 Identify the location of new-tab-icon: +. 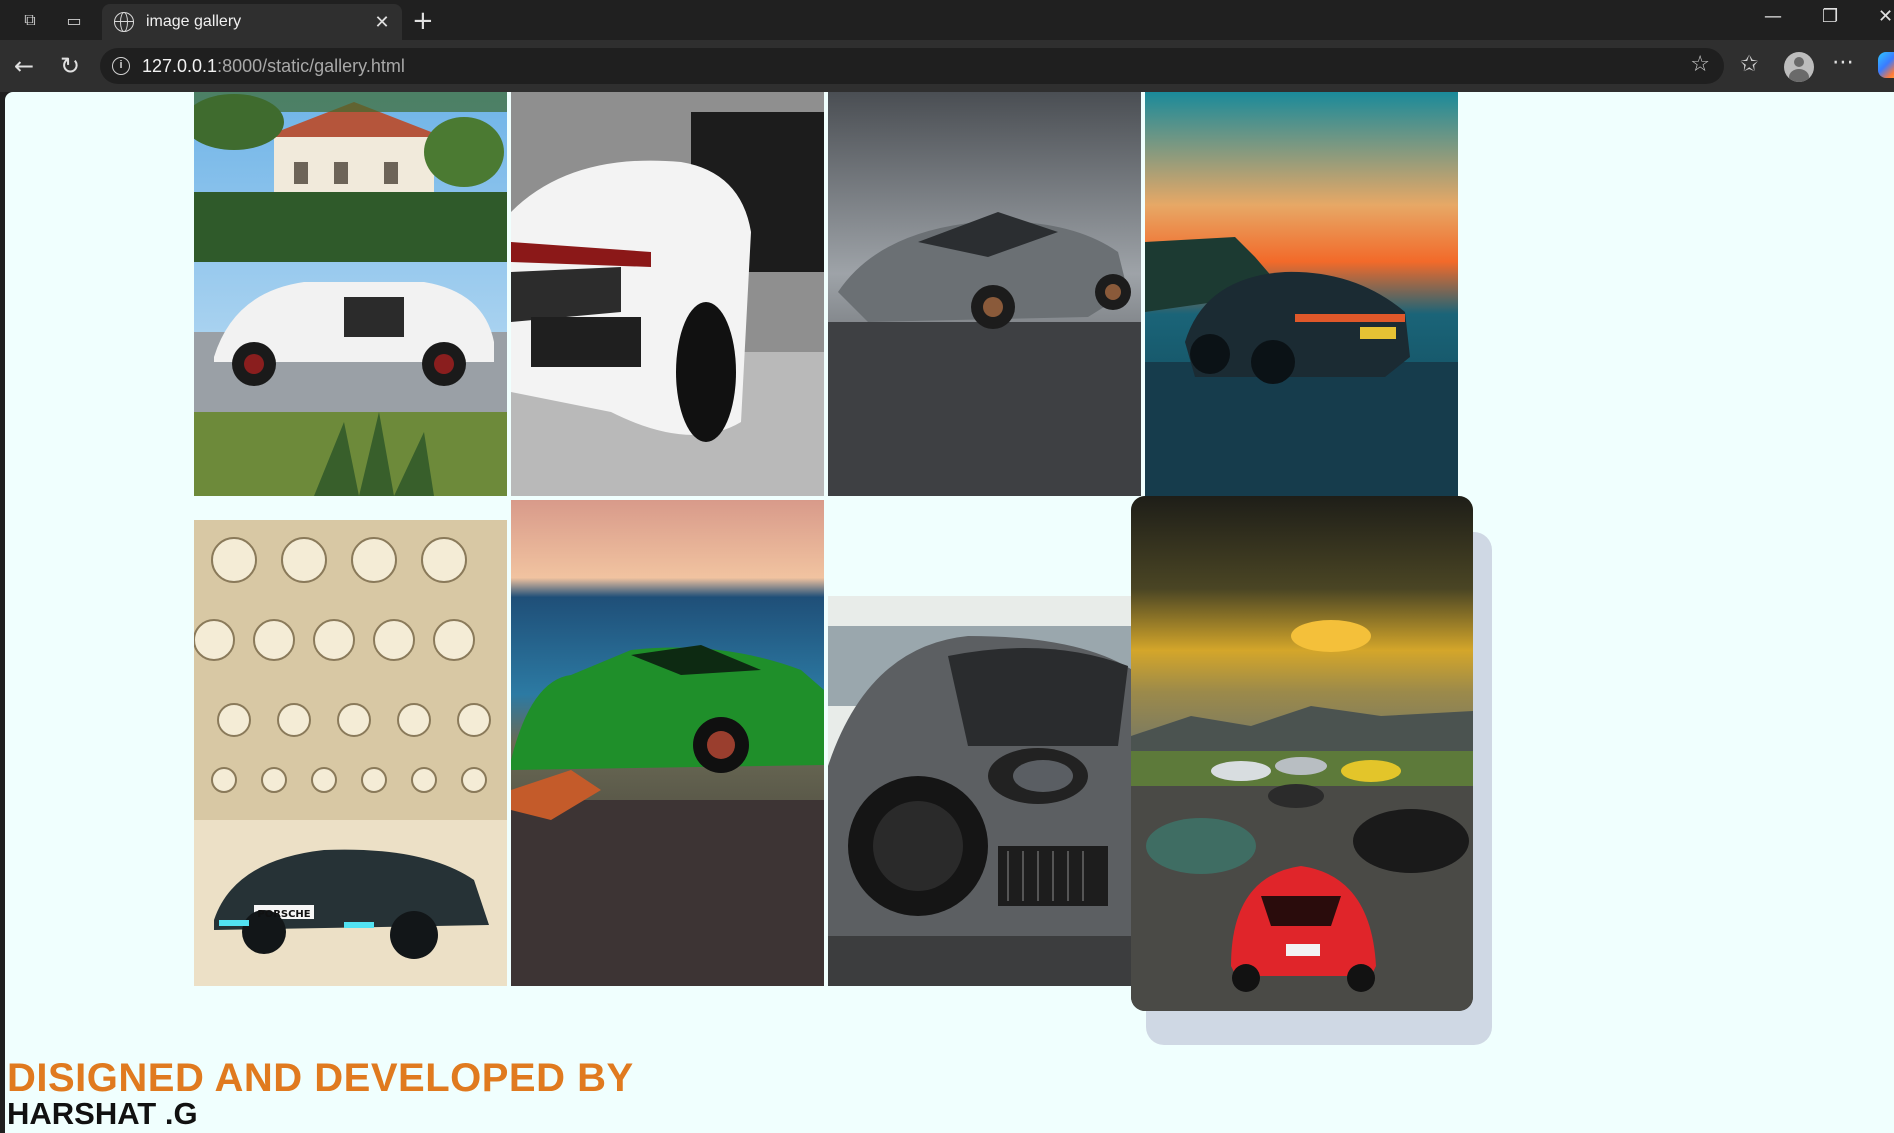
(423, 21).